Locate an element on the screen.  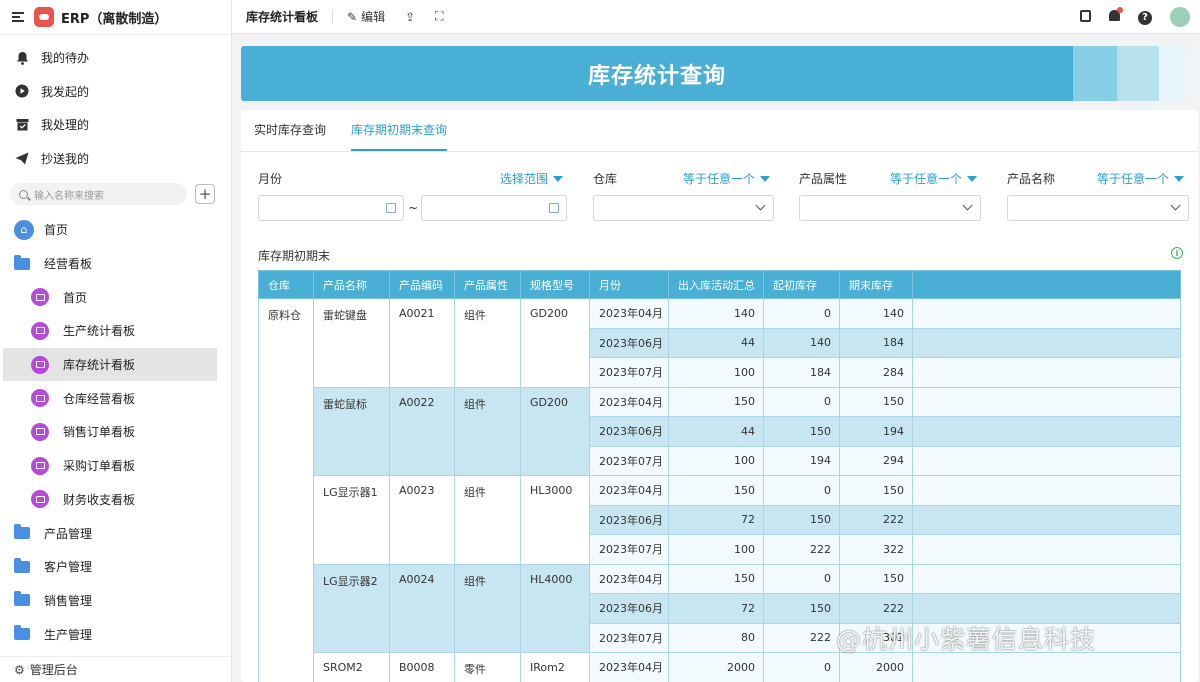
notification-badge is located at coordinates (1120, 10).